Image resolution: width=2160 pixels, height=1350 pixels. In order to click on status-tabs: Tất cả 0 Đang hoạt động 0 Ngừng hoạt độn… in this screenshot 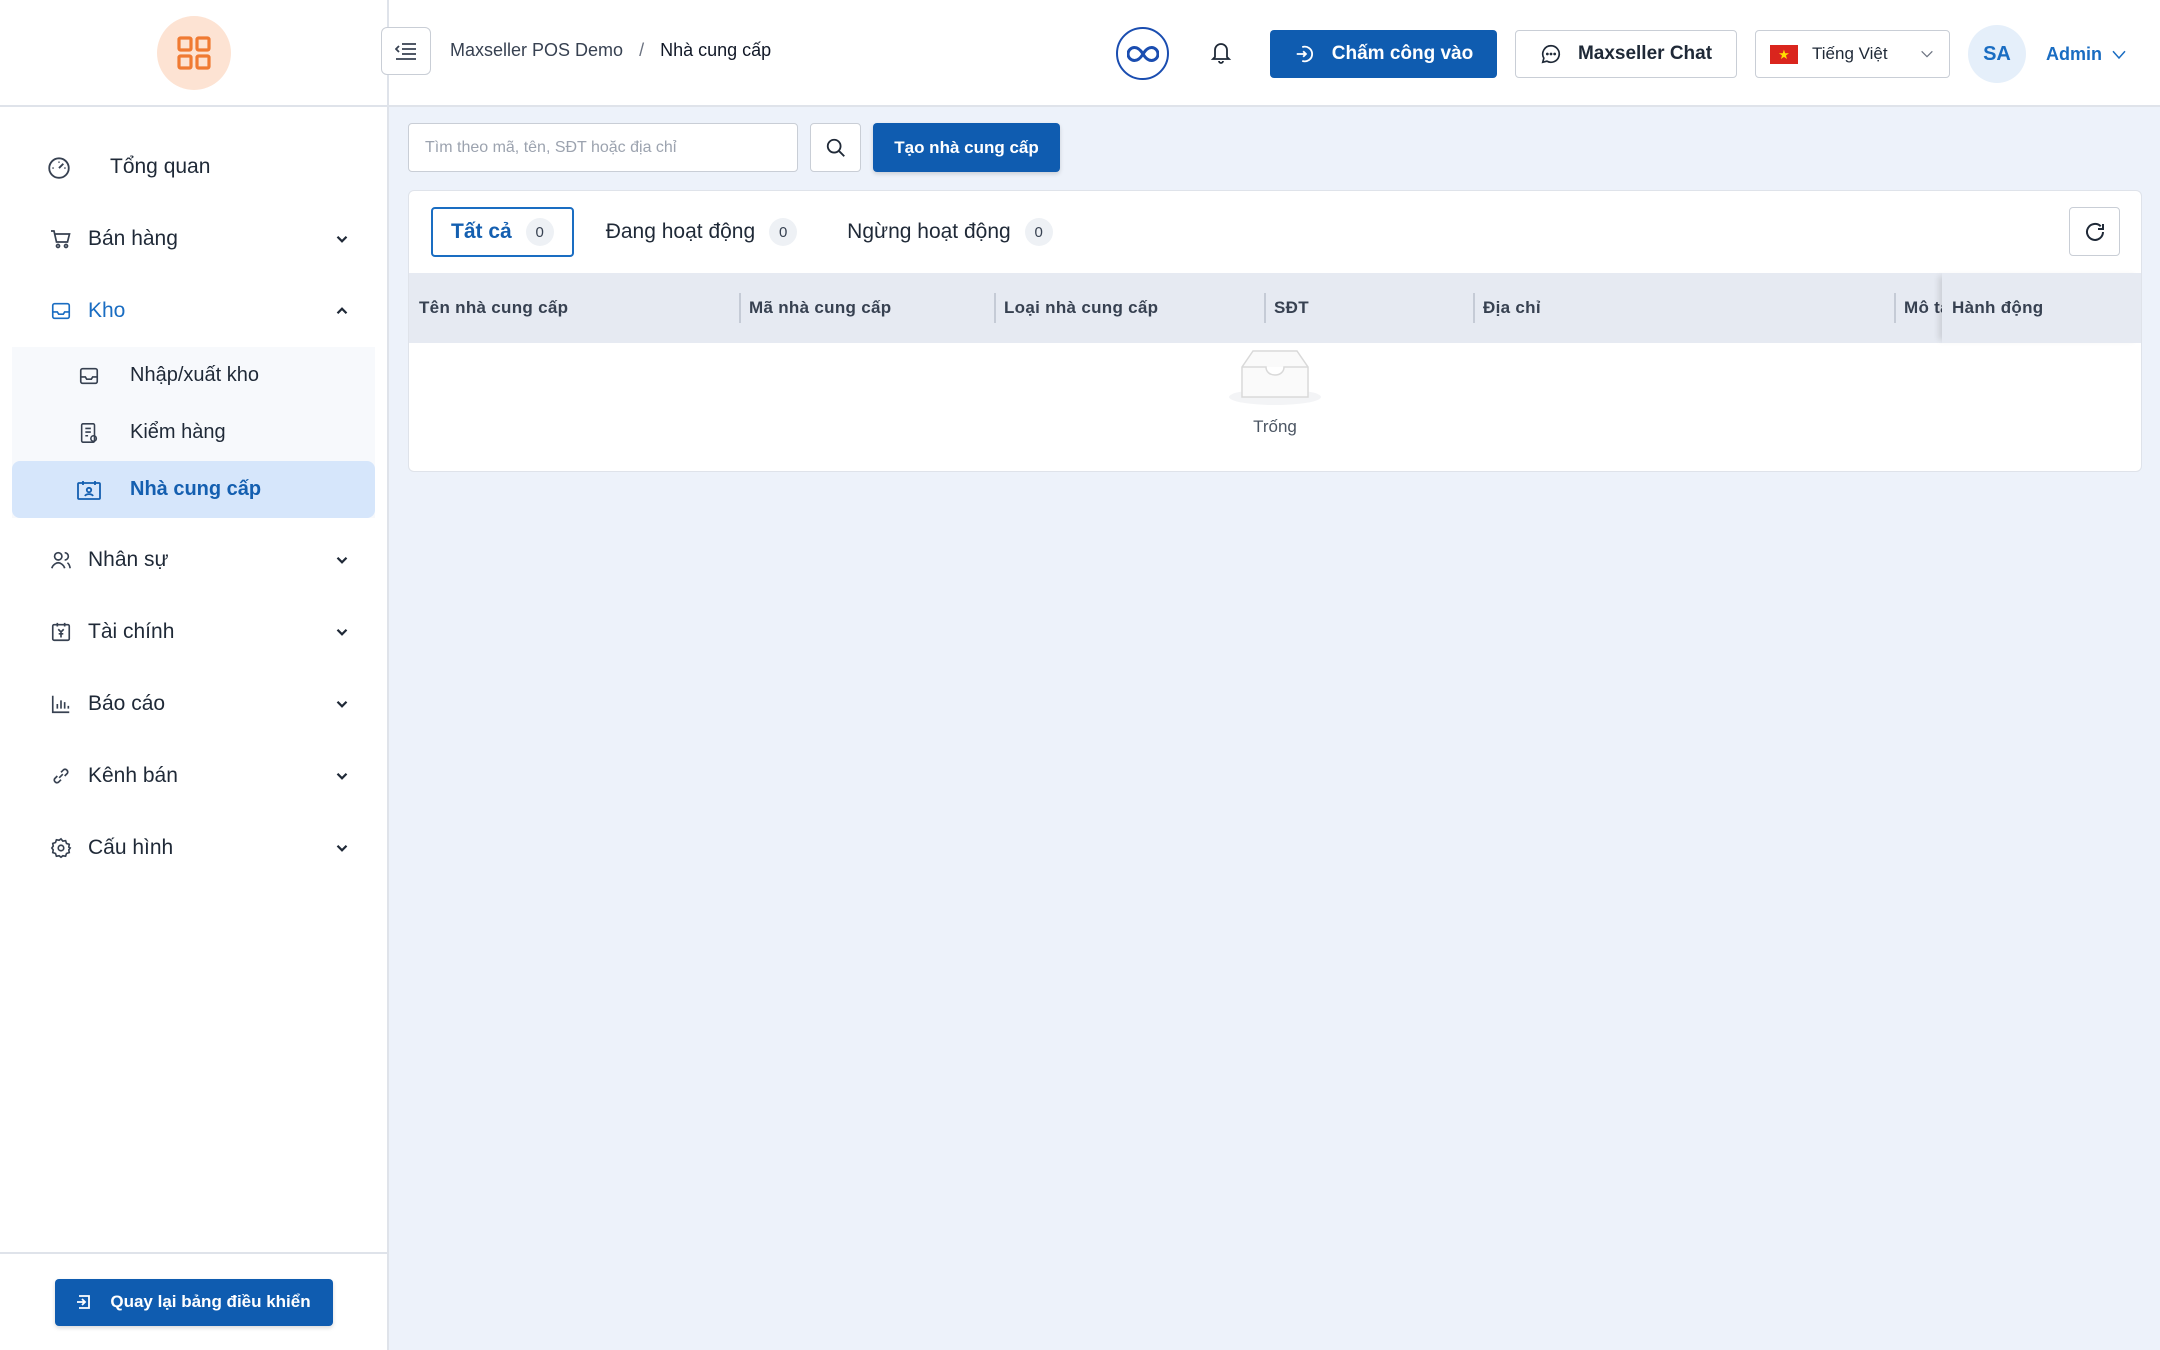, I will do `click(1275, 232)`.